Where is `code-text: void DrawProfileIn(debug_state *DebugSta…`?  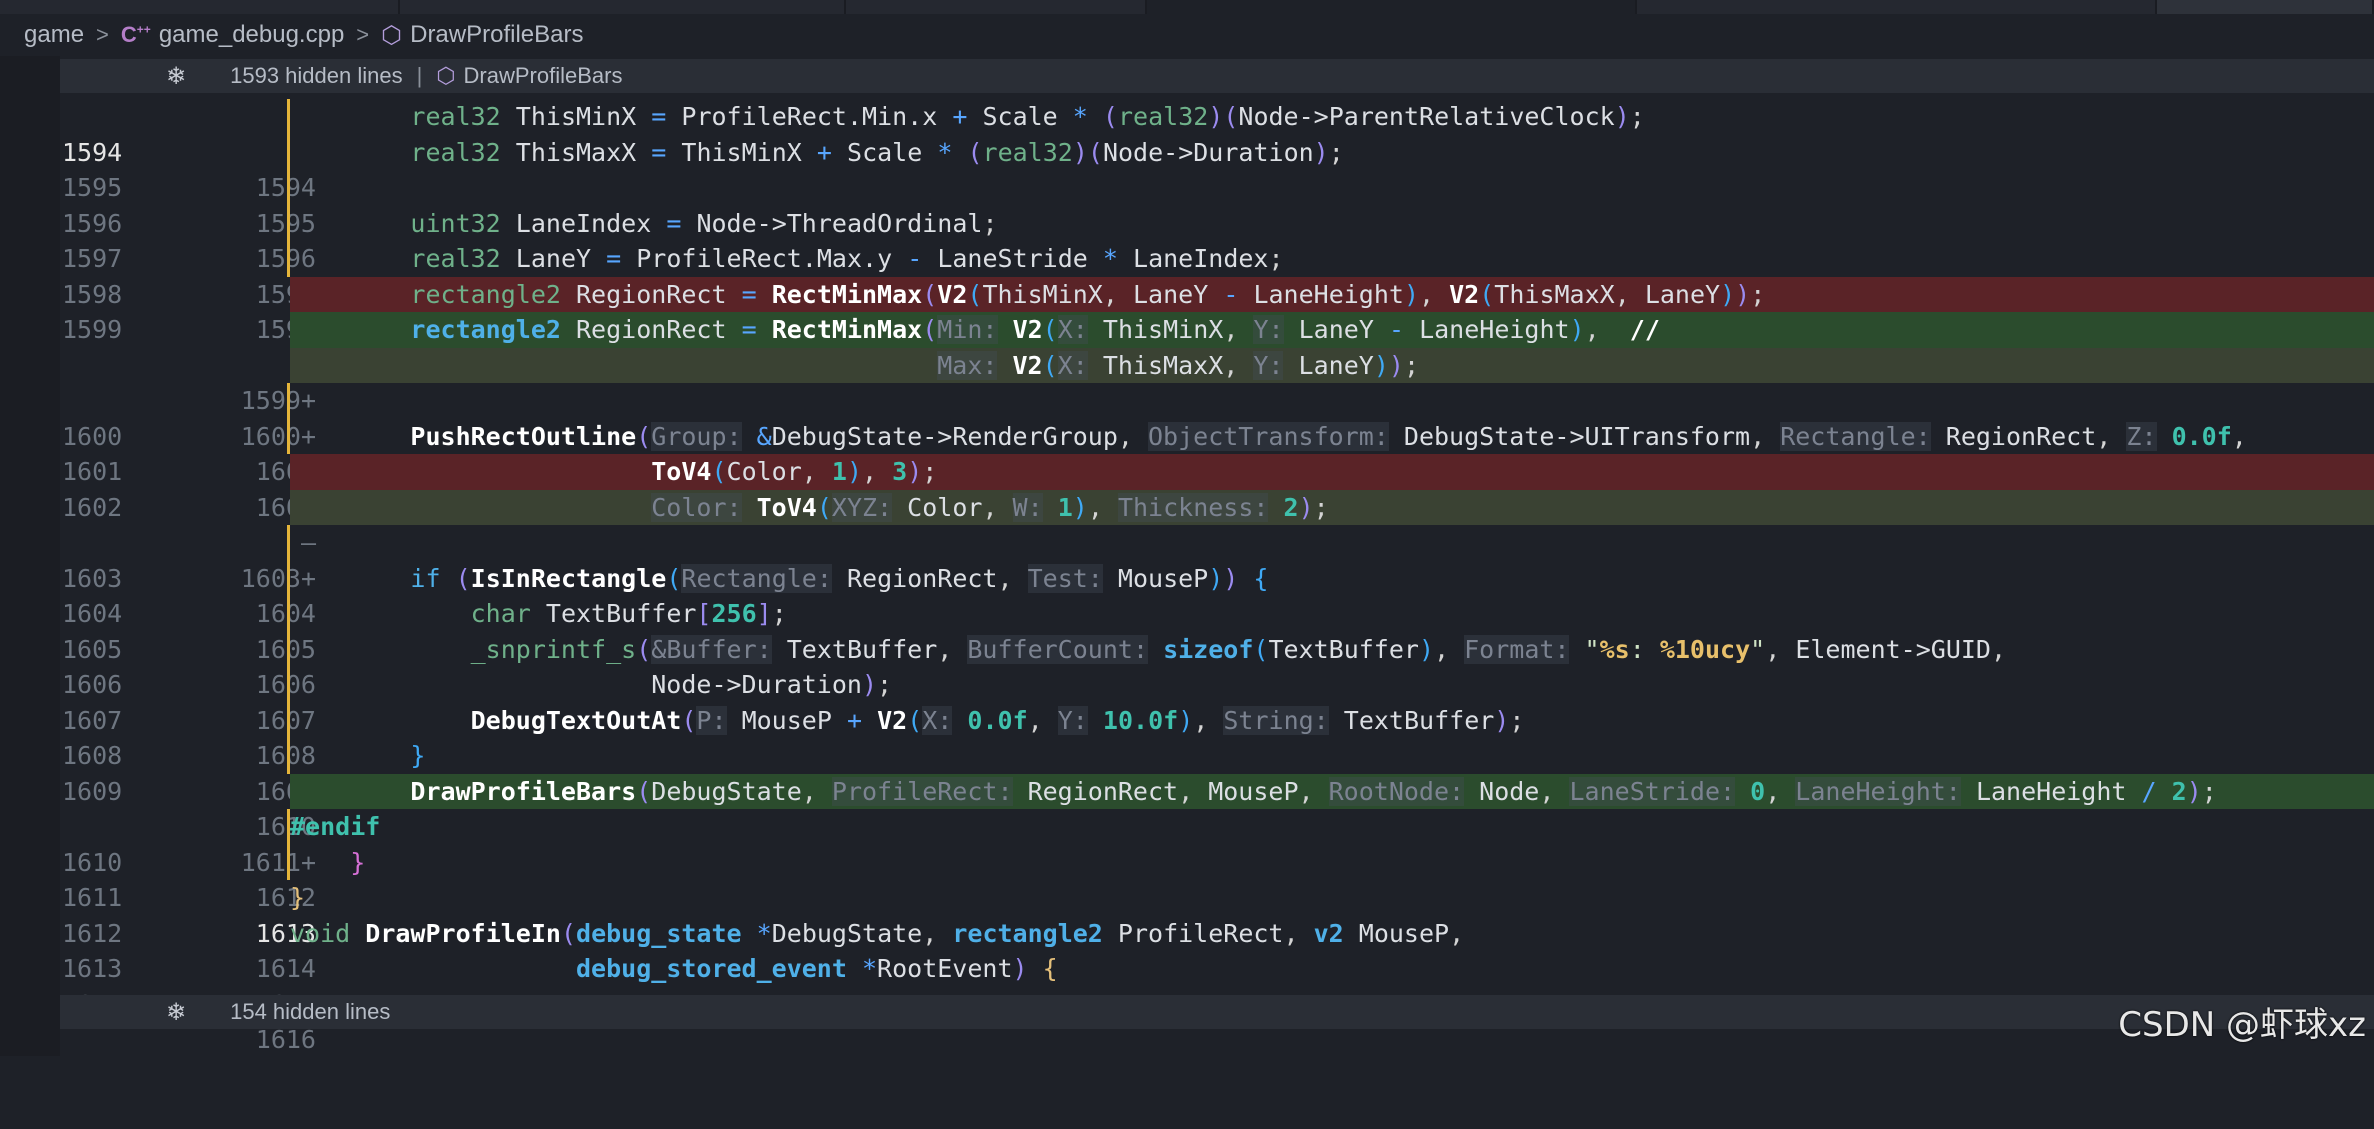 code-text: void DrawProfileIn(debug_state *DebugSta… is located at coordinates (877, 933).